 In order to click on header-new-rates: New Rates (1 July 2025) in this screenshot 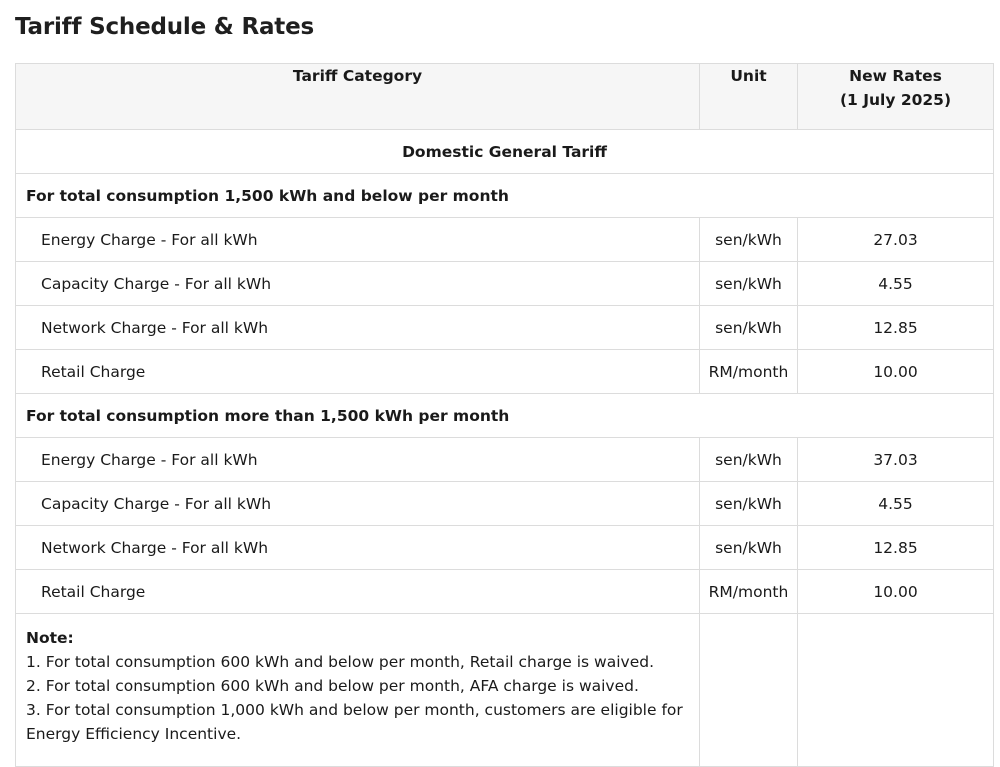, I will do `click(895, 96)`.